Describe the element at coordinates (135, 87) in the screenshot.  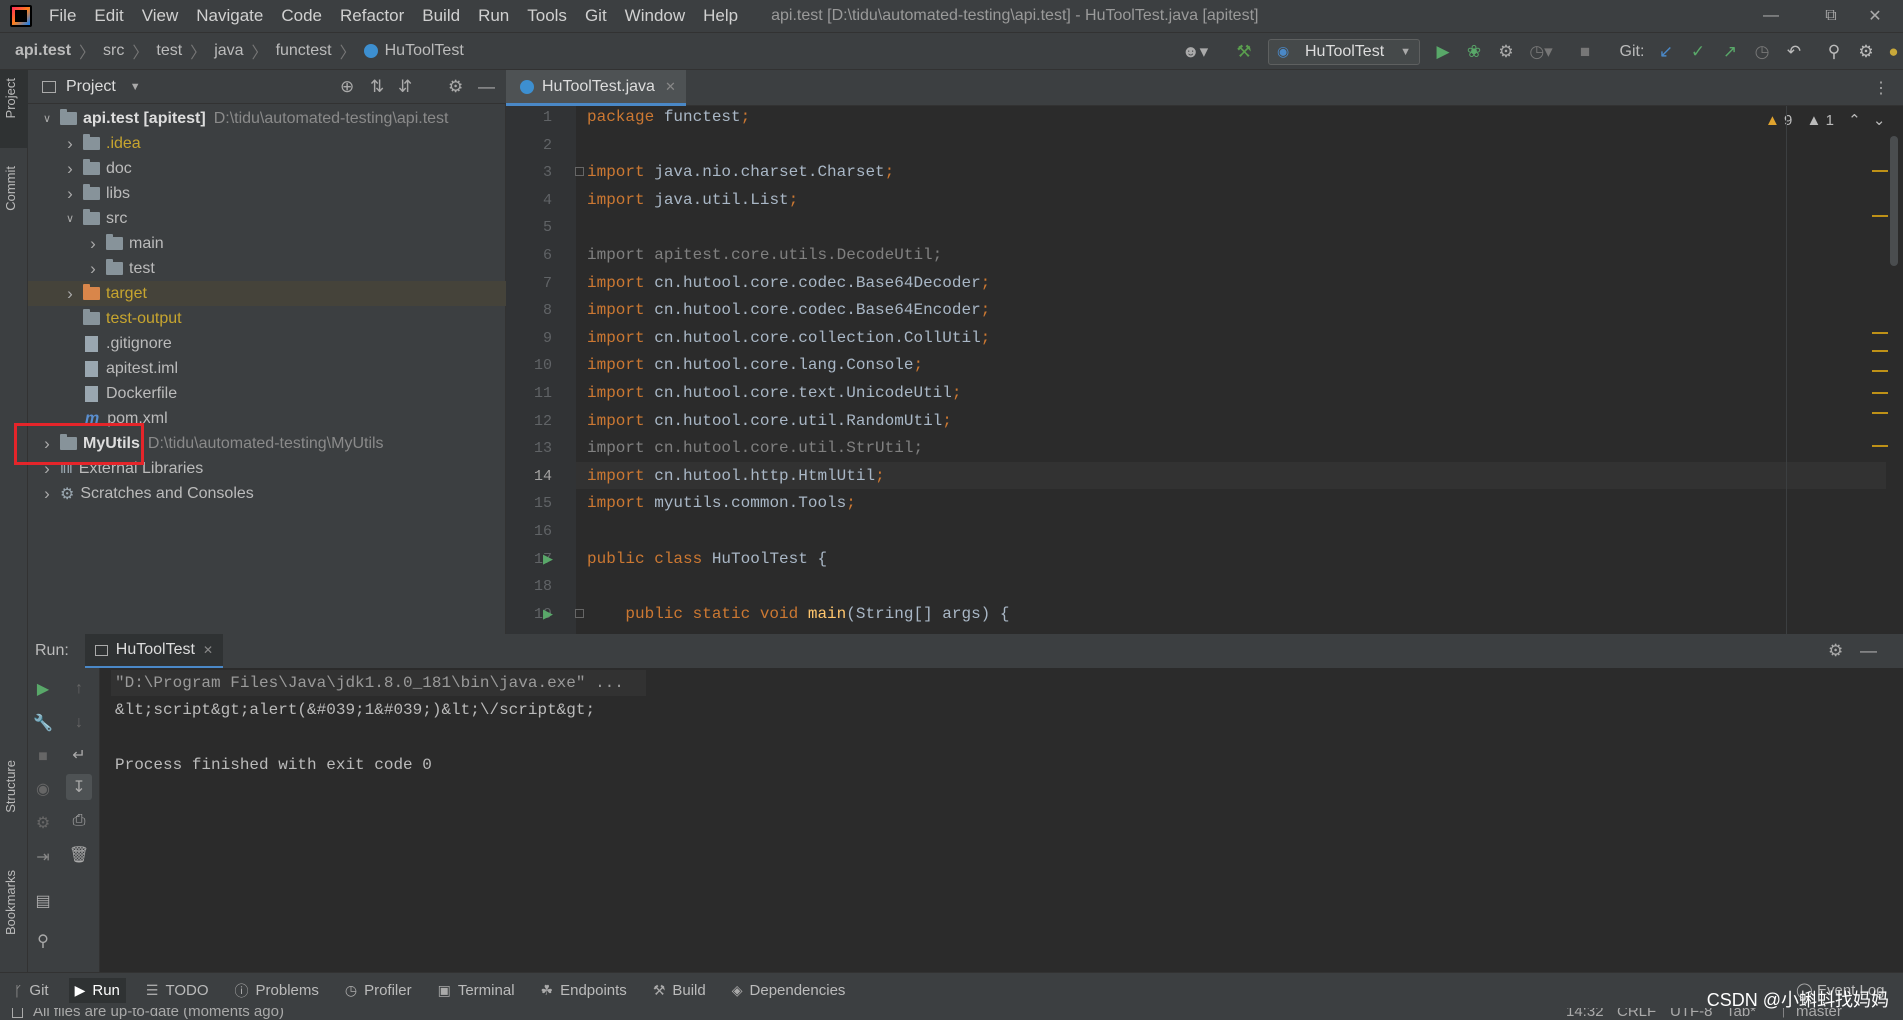
I see `chevron-down-icon: ▼` at that location.